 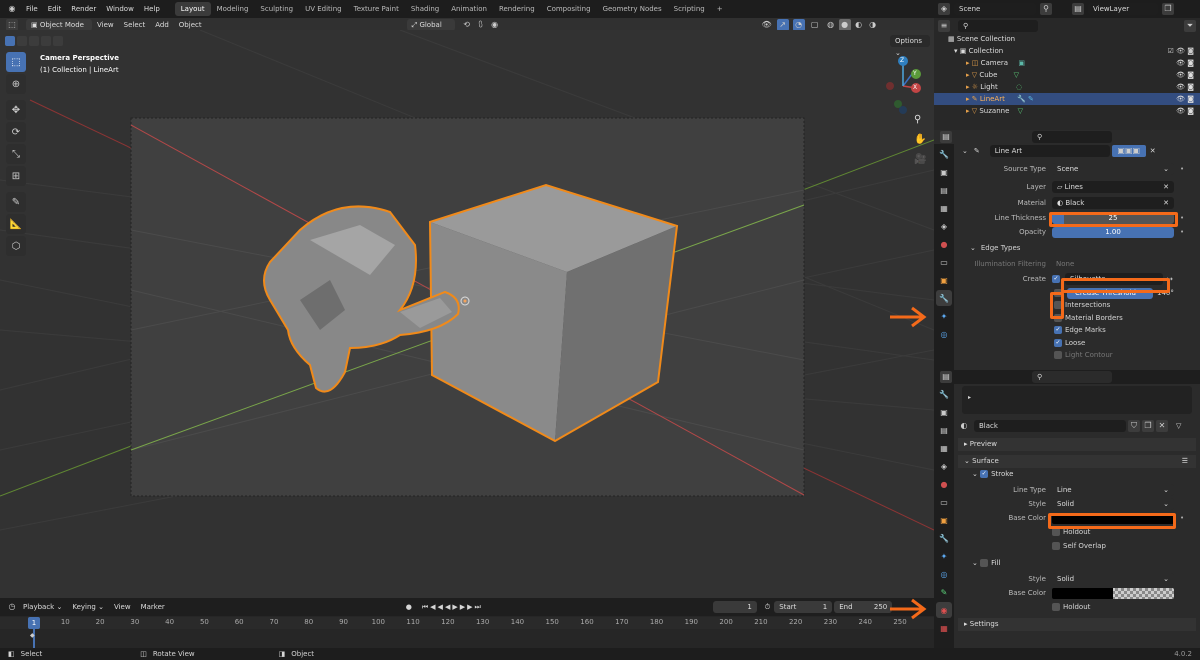 What do you see at coordinates (16, 176) in the screenshot?
I see `transform-tool-icon: ⊞` at bounding box center [16, 176].